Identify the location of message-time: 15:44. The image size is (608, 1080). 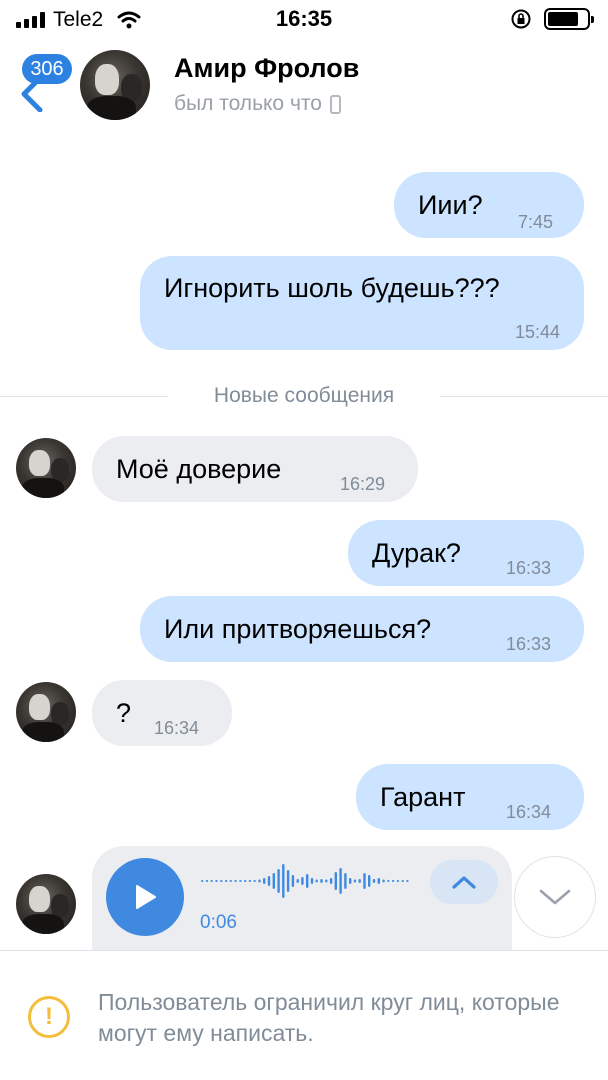
(537, 332).